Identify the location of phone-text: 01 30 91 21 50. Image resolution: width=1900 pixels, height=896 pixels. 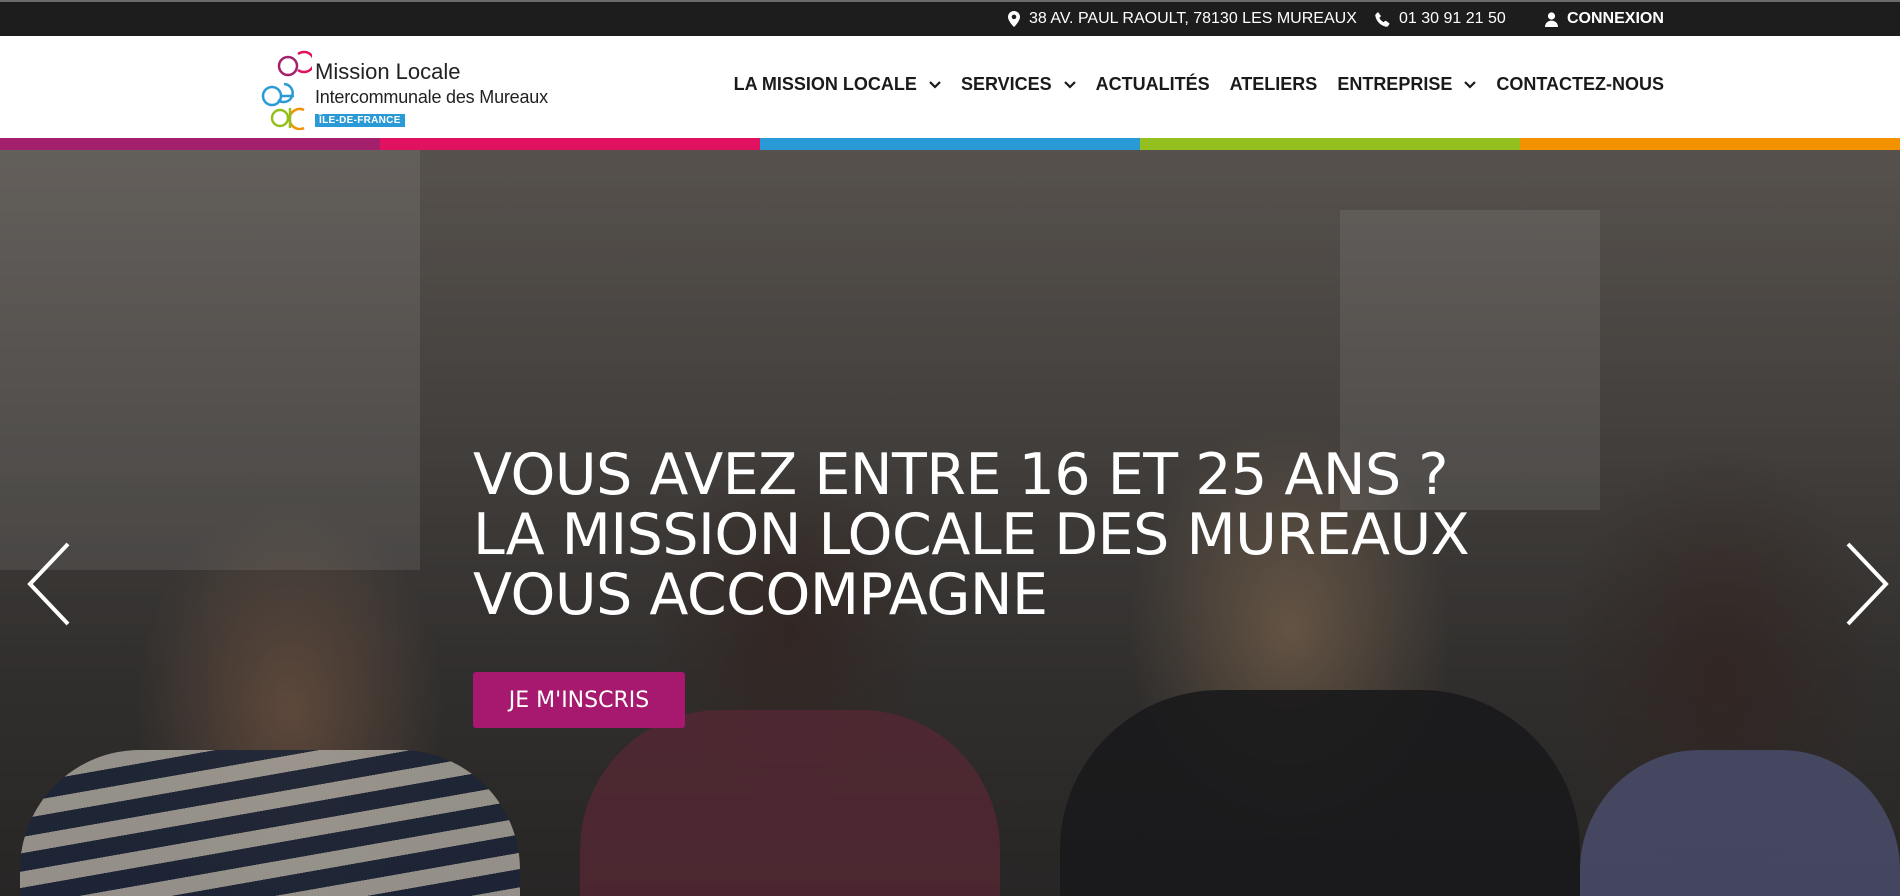
(1452, 18).